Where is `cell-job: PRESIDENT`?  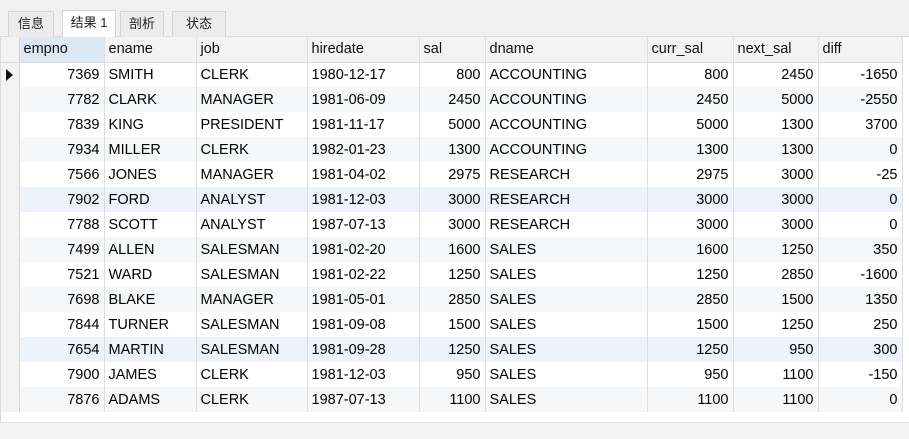 cell-job: PRESIDENT is located at coordinates (252, 124).